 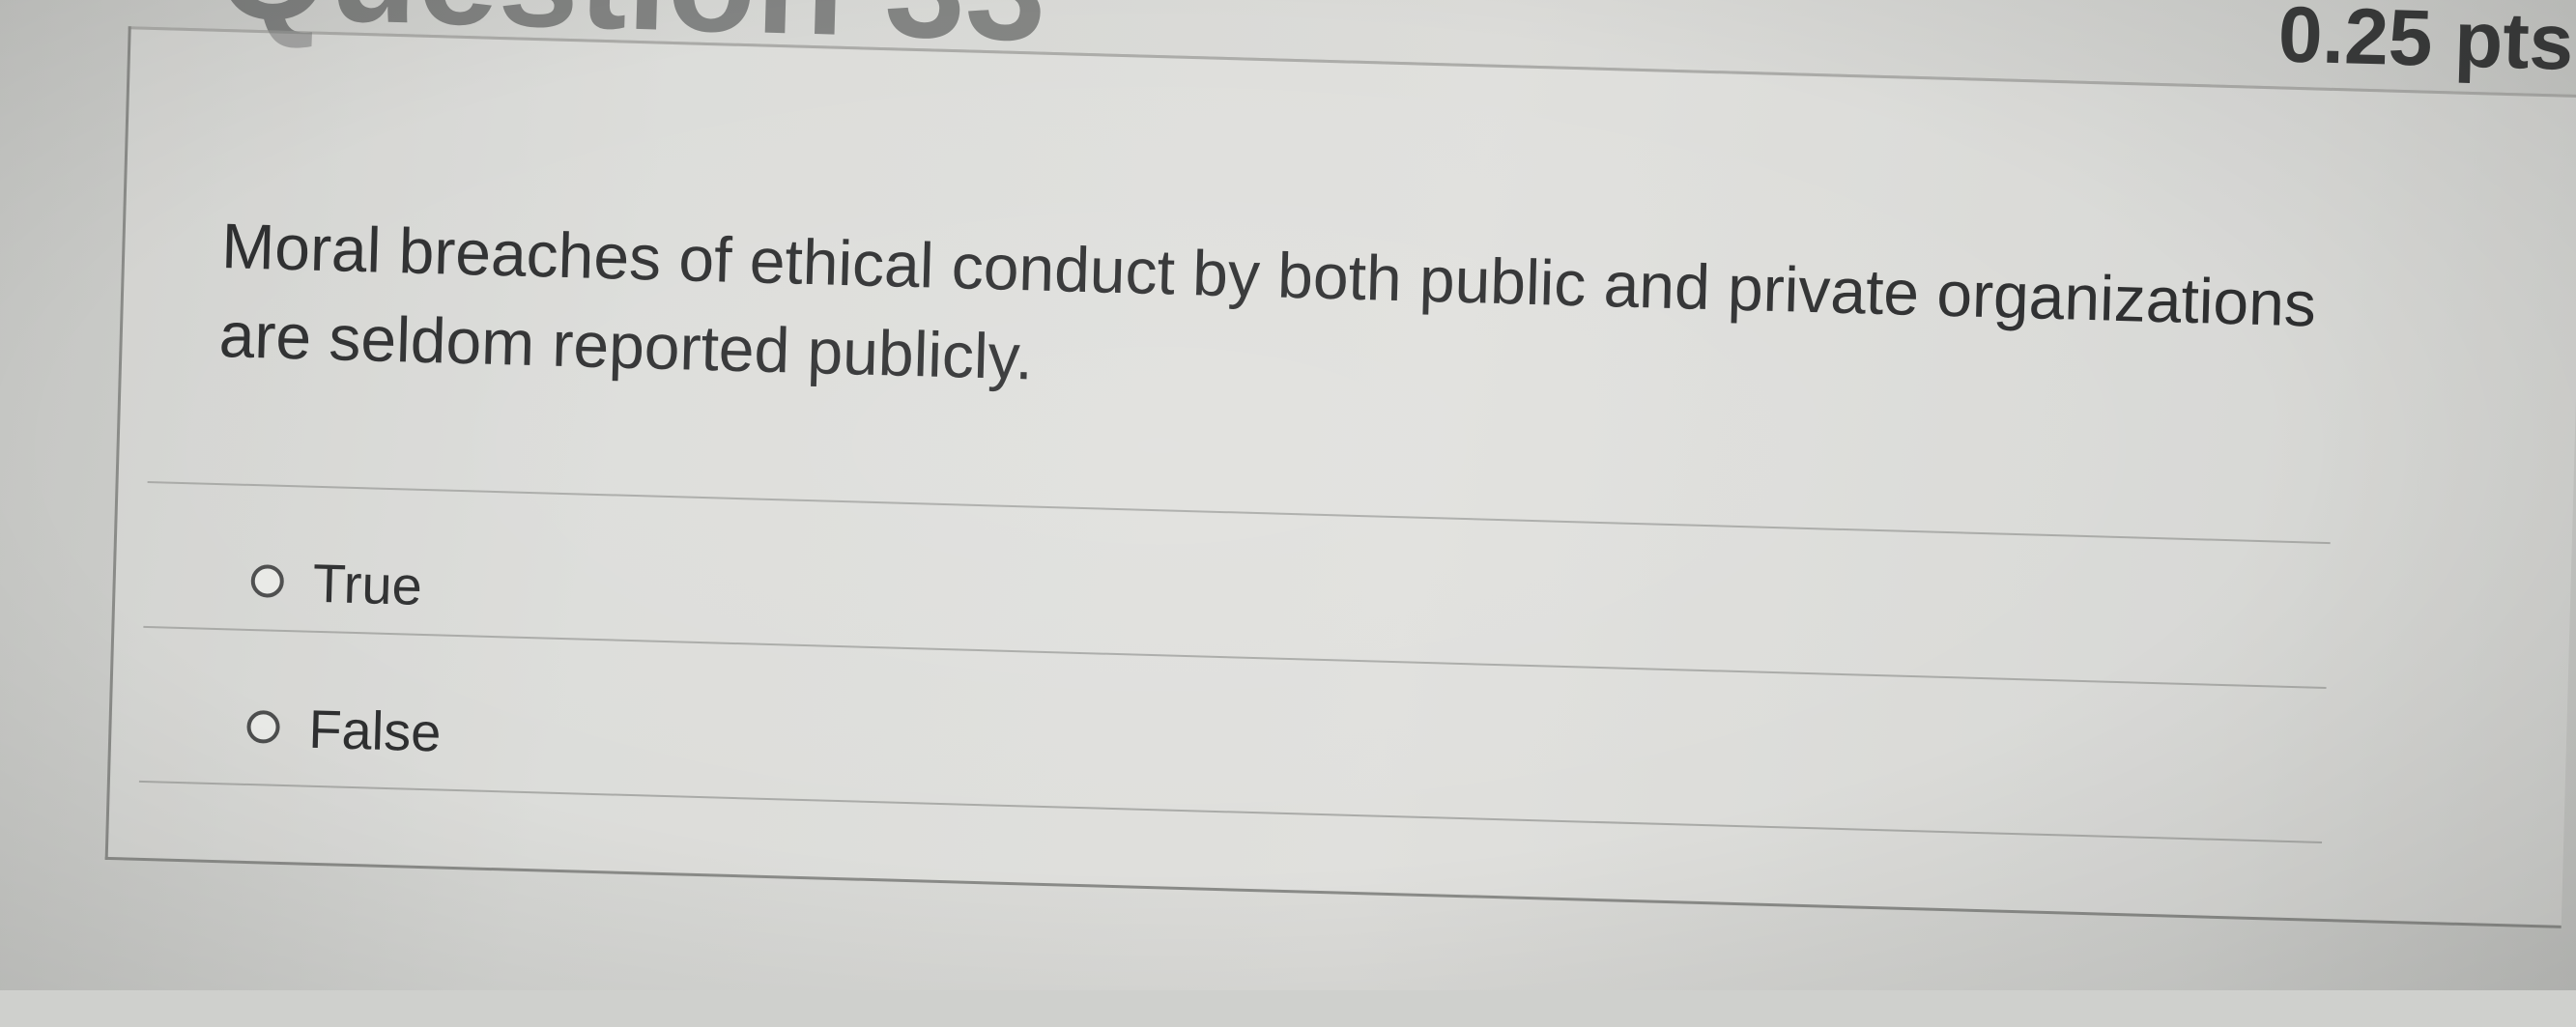 What do you see at coordinates (268, 581) in the screenshot?
I see `radio-button-true` at bounding box center [268, 581].